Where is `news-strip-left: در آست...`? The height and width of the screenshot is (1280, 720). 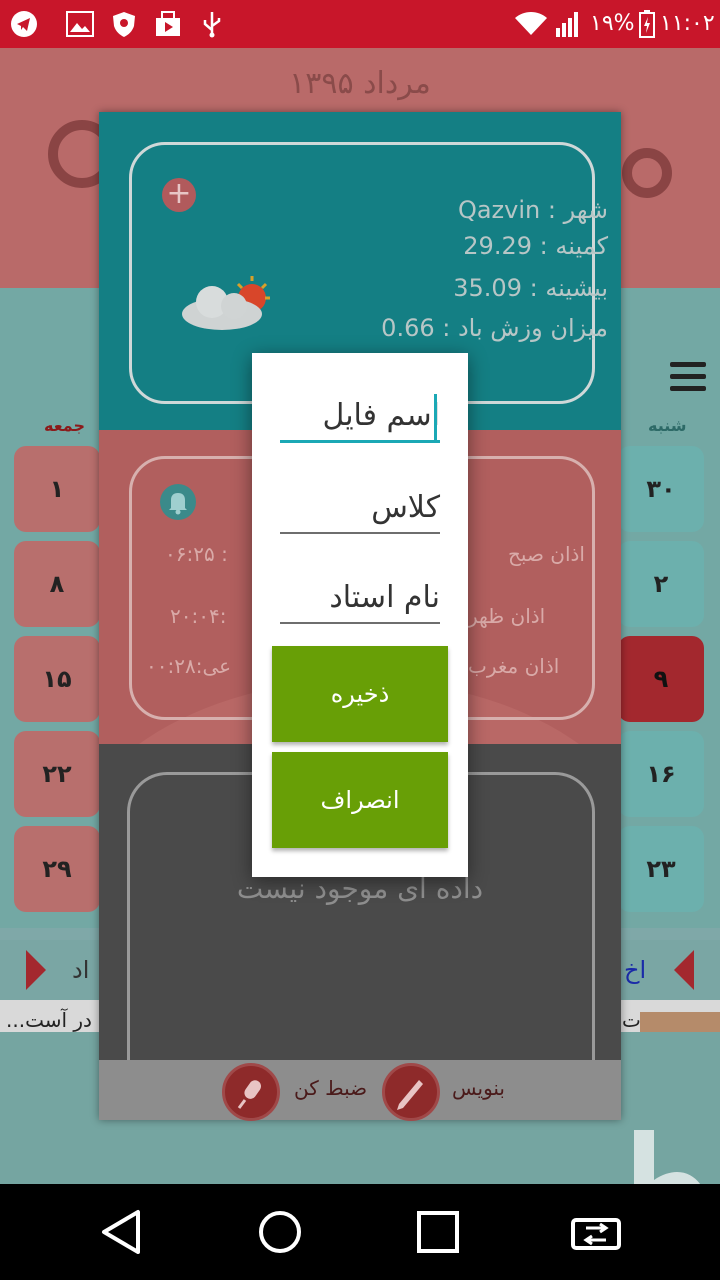 news-strip-left: در آست... is located at coordinates (49, 1020).